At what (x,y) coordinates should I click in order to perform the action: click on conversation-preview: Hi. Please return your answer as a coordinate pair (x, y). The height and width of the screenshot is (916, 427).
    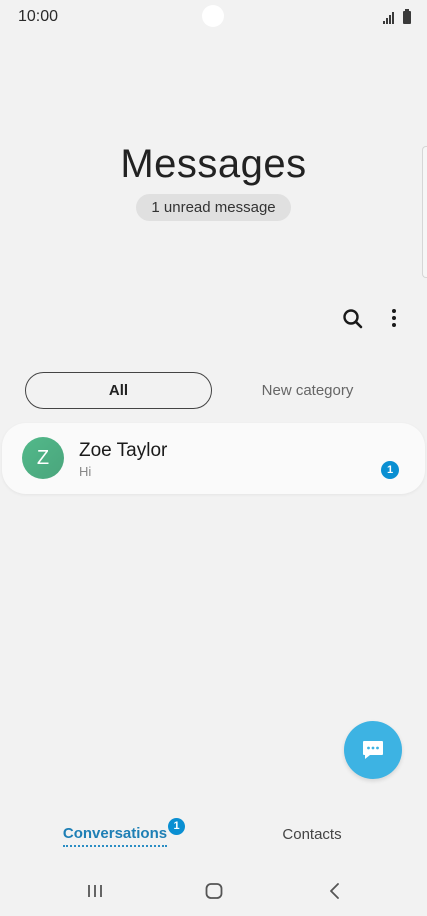
    Looking at the image, I should click on (85, 471).